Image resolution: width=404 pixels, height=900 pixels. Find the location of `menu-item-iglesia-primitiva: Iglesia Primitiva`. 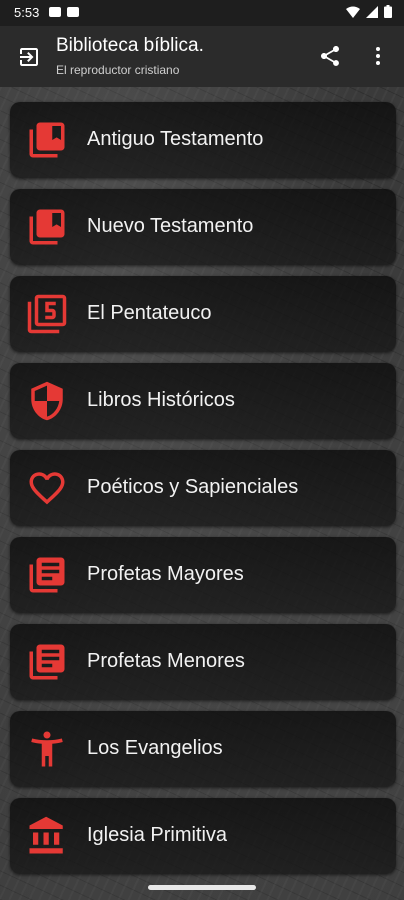

menu-item-iglesia-primitiva: Iglesia Primitiva is located at coordinates (203, 836).